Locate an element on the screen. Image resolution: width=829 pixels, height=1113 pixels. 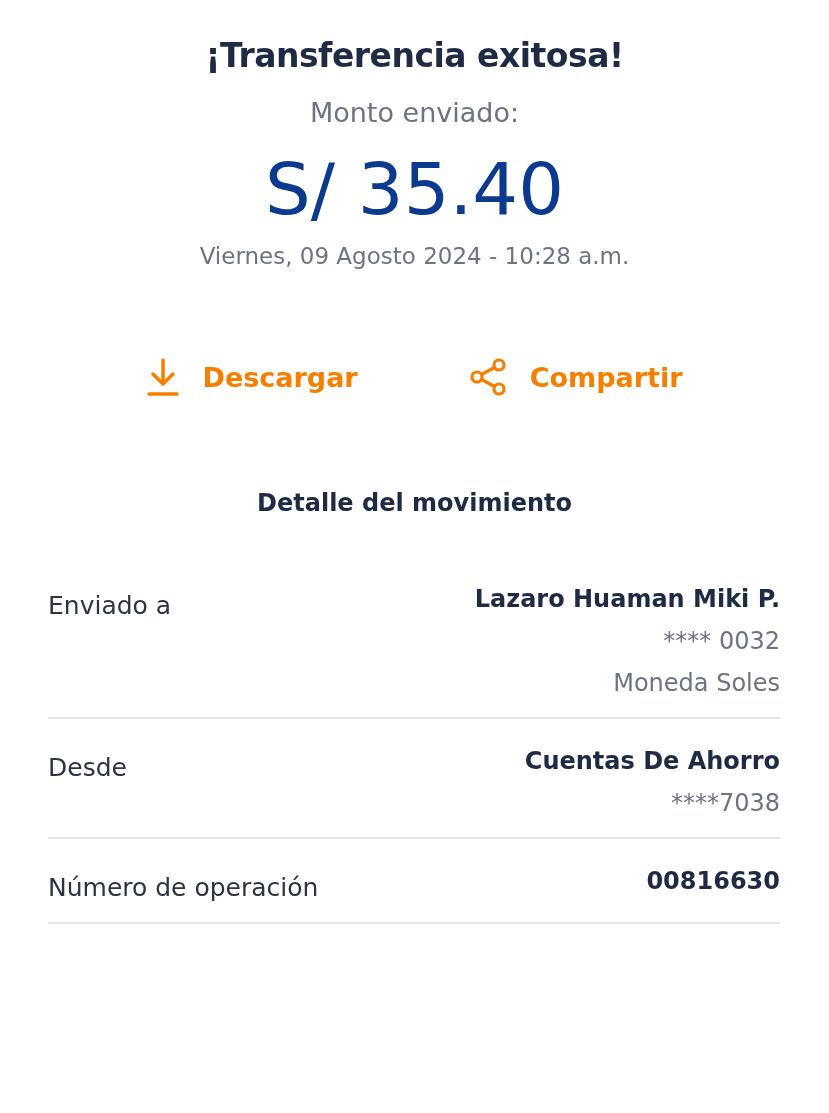
share-icon is located at coordinates (487, 377).